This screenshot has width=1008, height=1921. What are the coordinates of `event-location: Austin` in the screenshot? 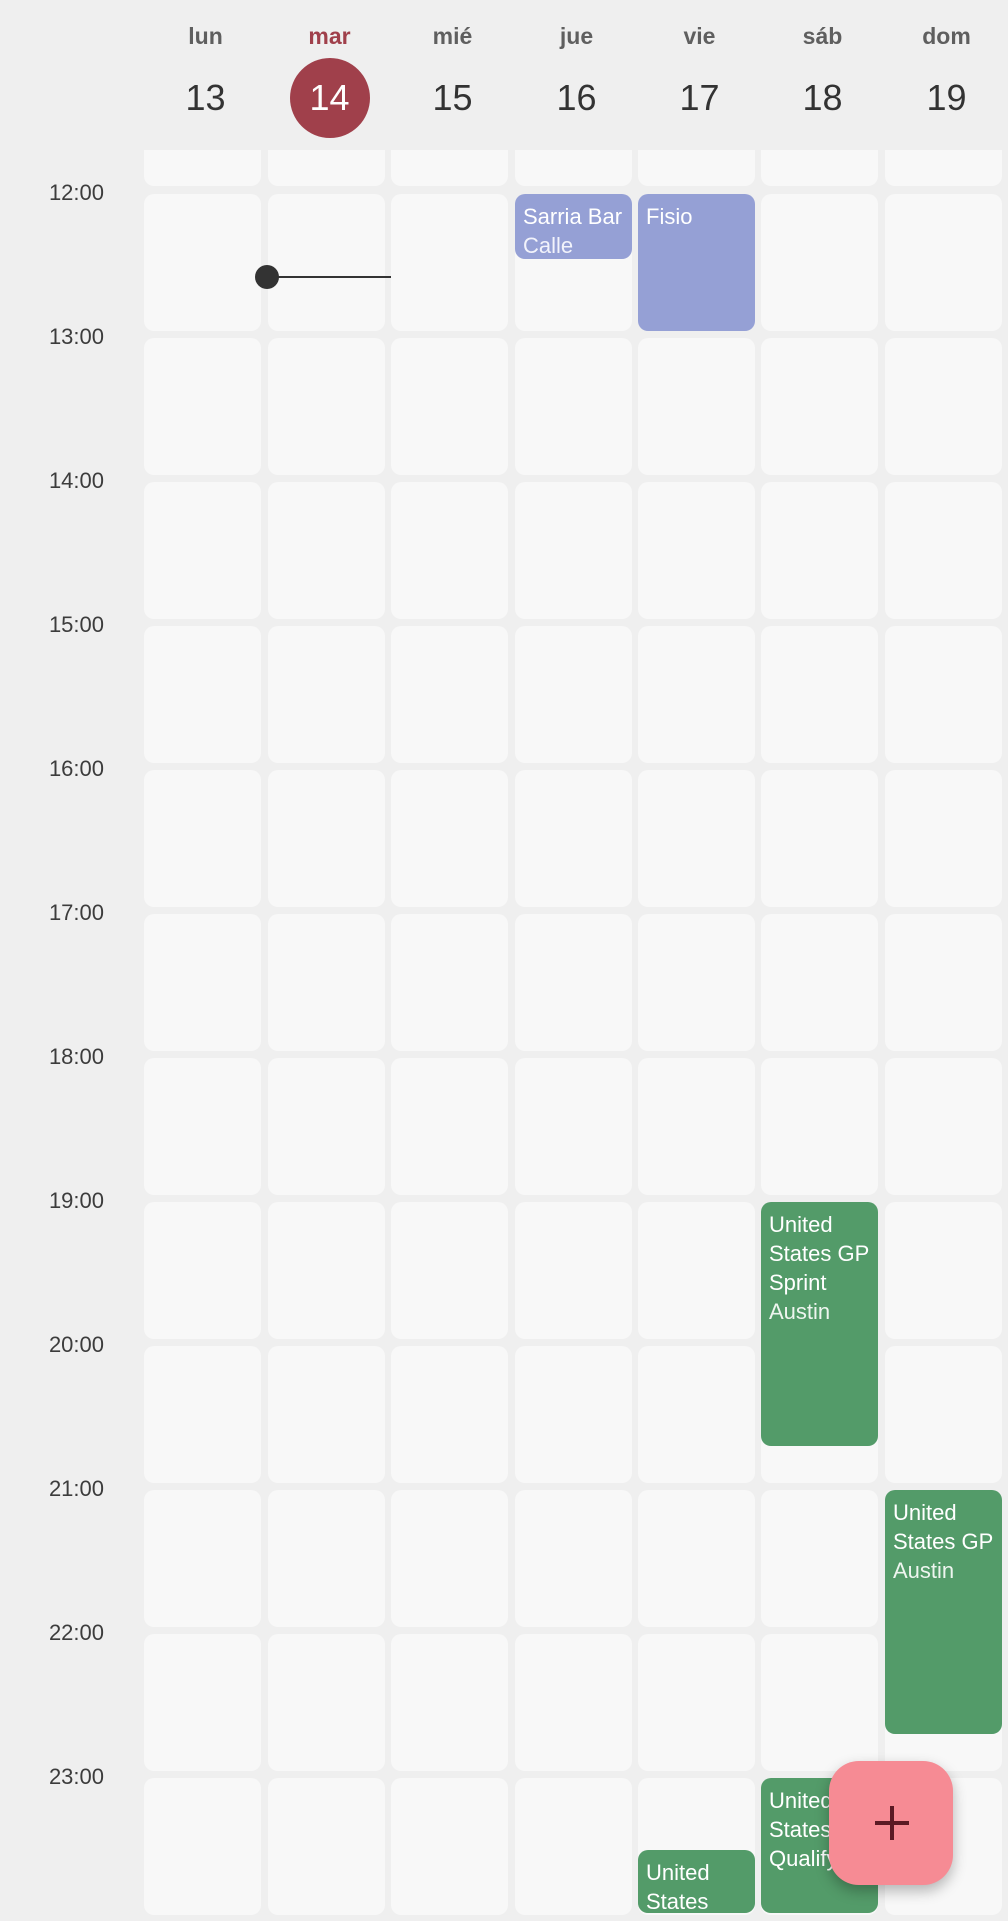 It's located at (924, 1570).